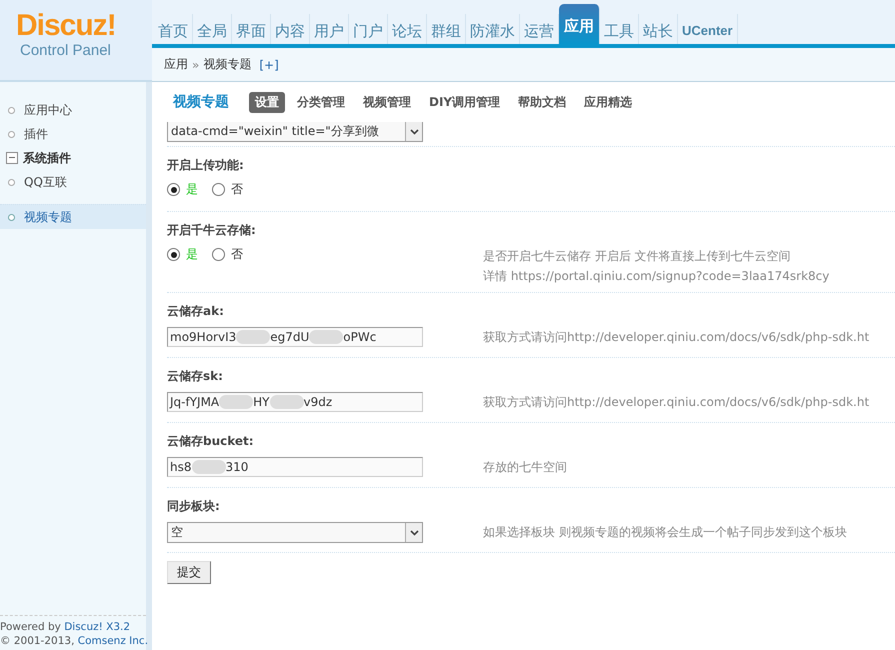  What do you see at coordinates (708, 29) in the screenshot?
I see `nav-tab: UCenter` at bounding box center [708, 29].